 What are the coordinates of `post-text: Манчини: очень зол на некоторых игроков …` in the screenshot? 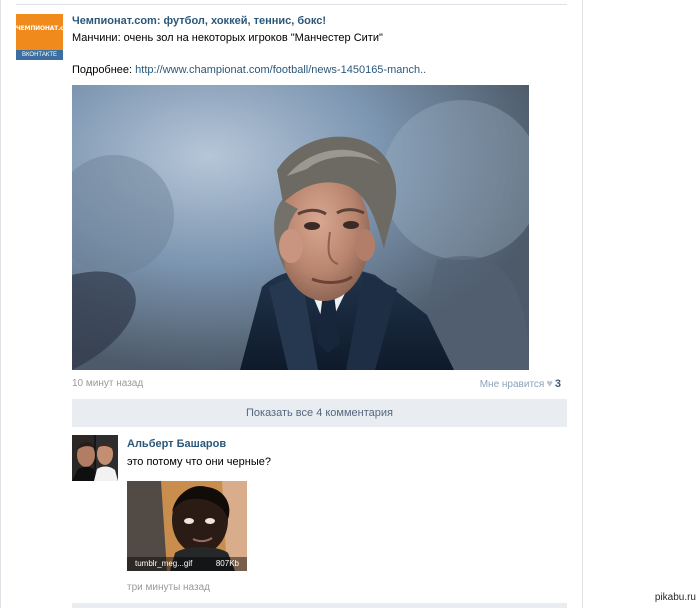 It's located at (227, 38).